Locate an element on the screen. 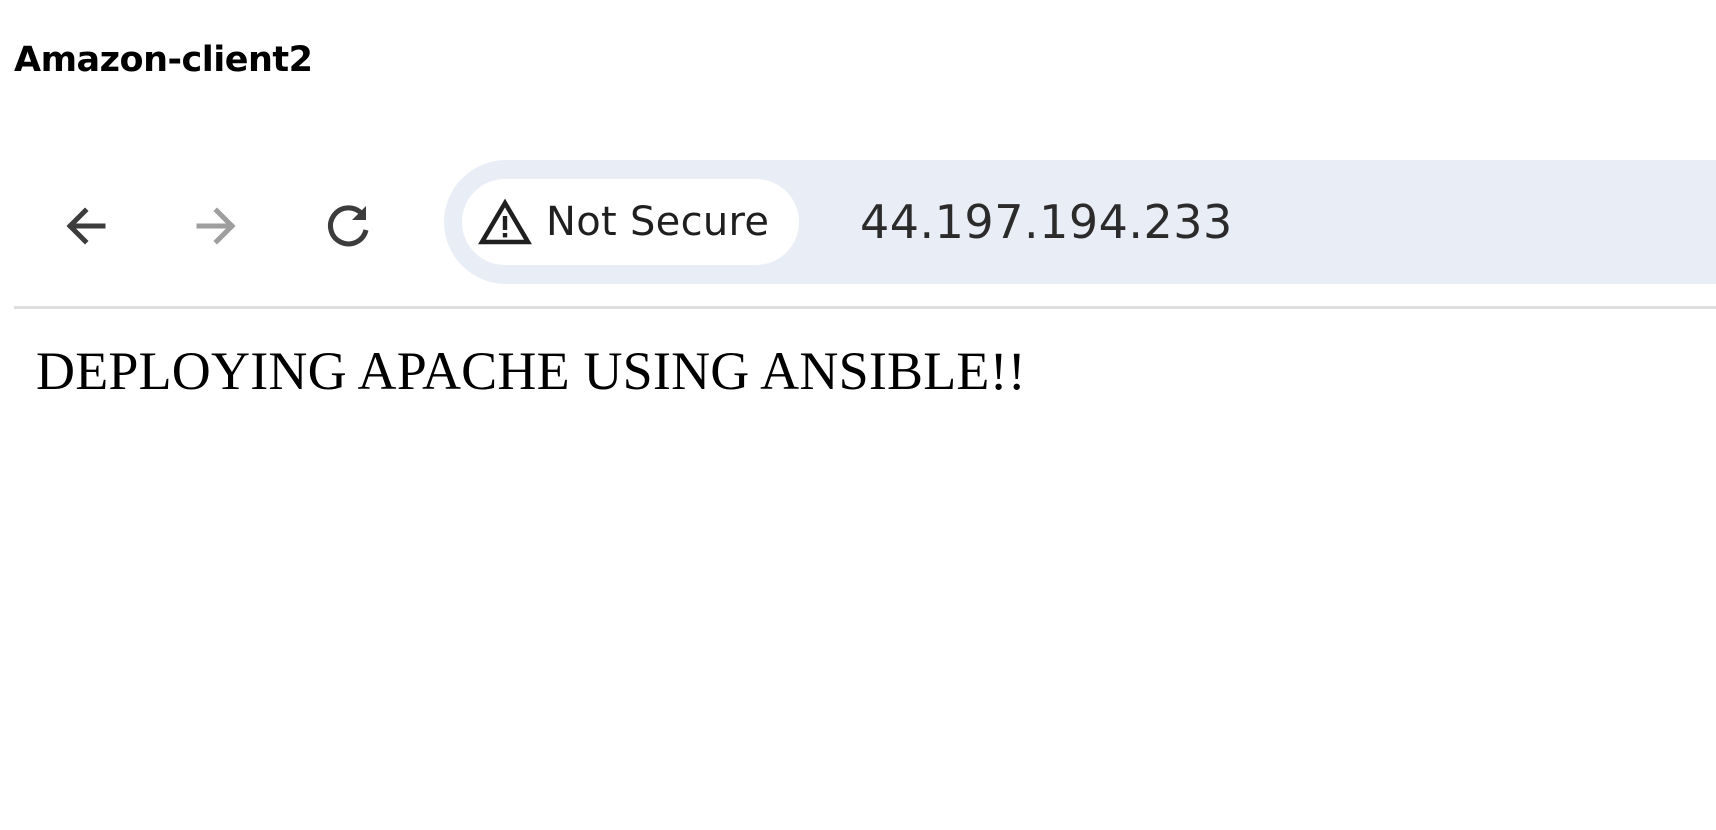  reload-button is located at coordinates (348, 226).